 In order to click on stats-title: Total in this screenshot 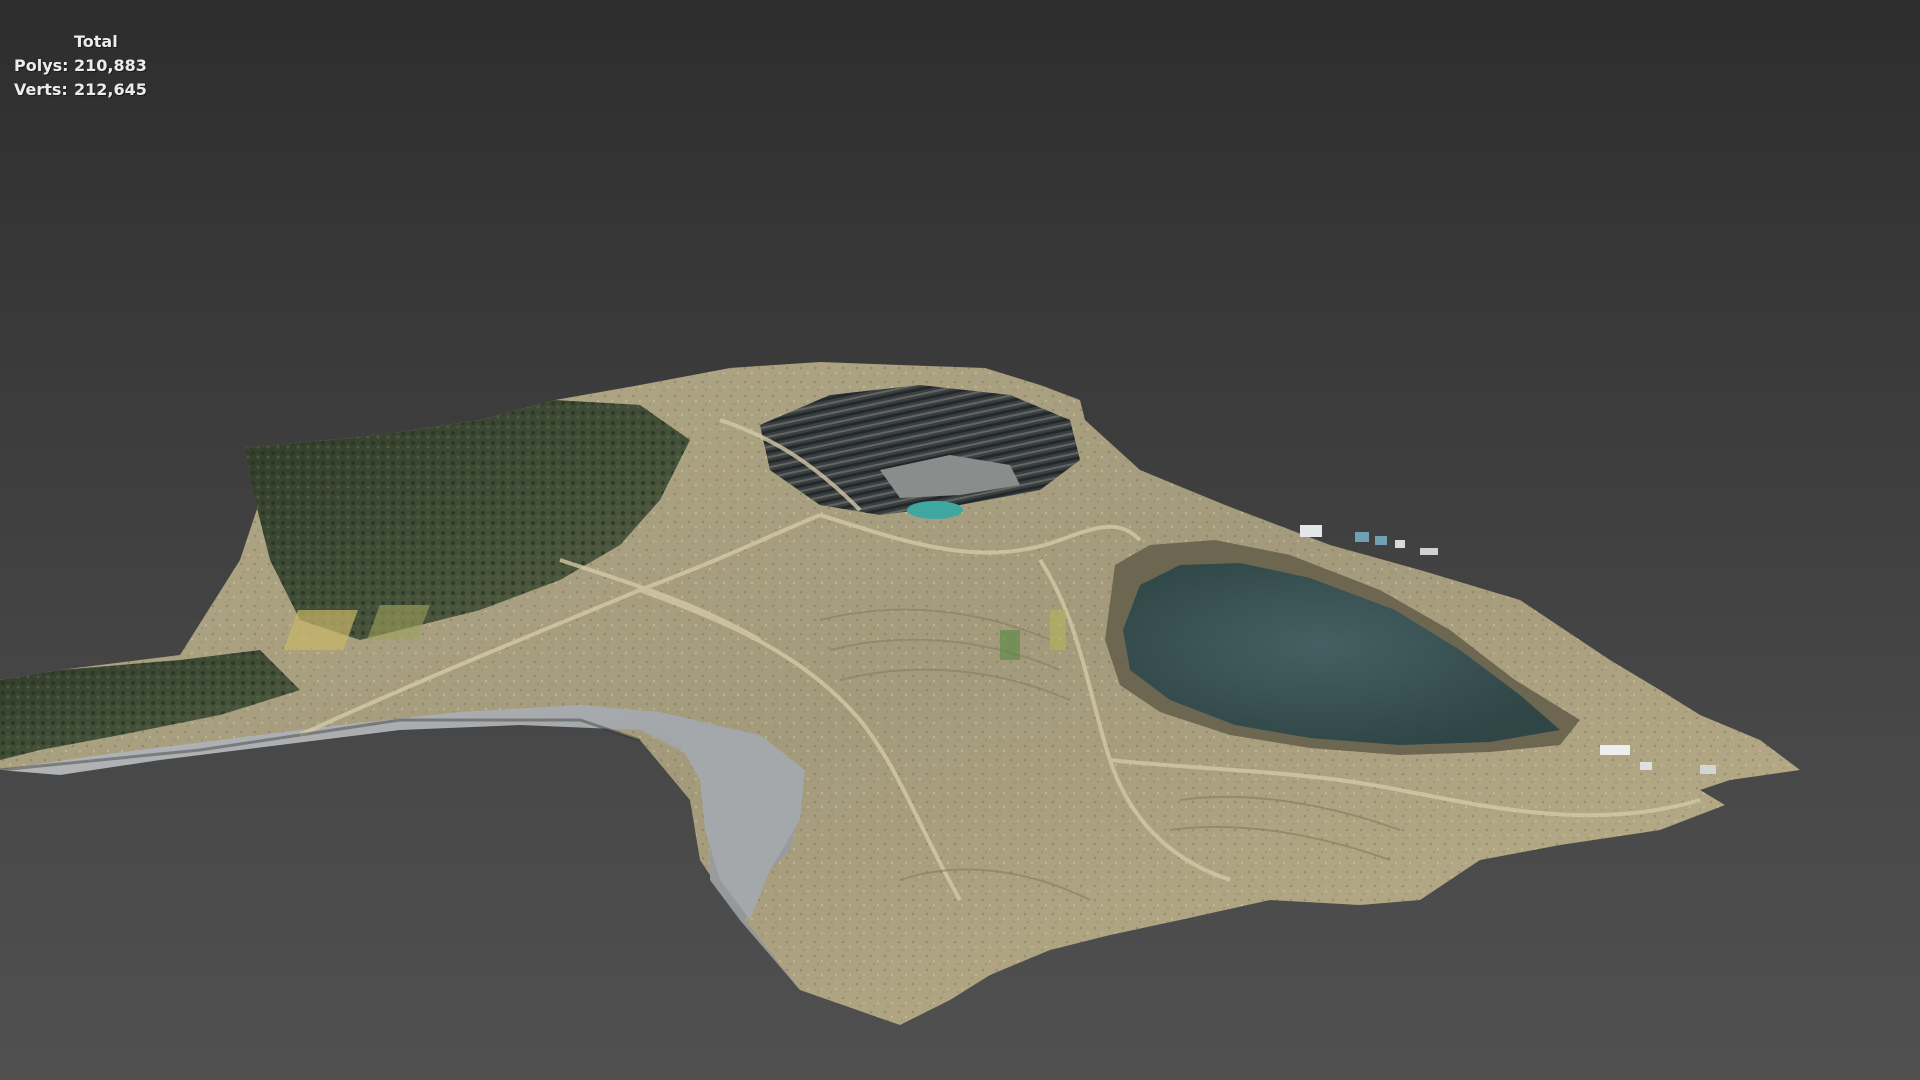, I will do `click(96, 41)`.